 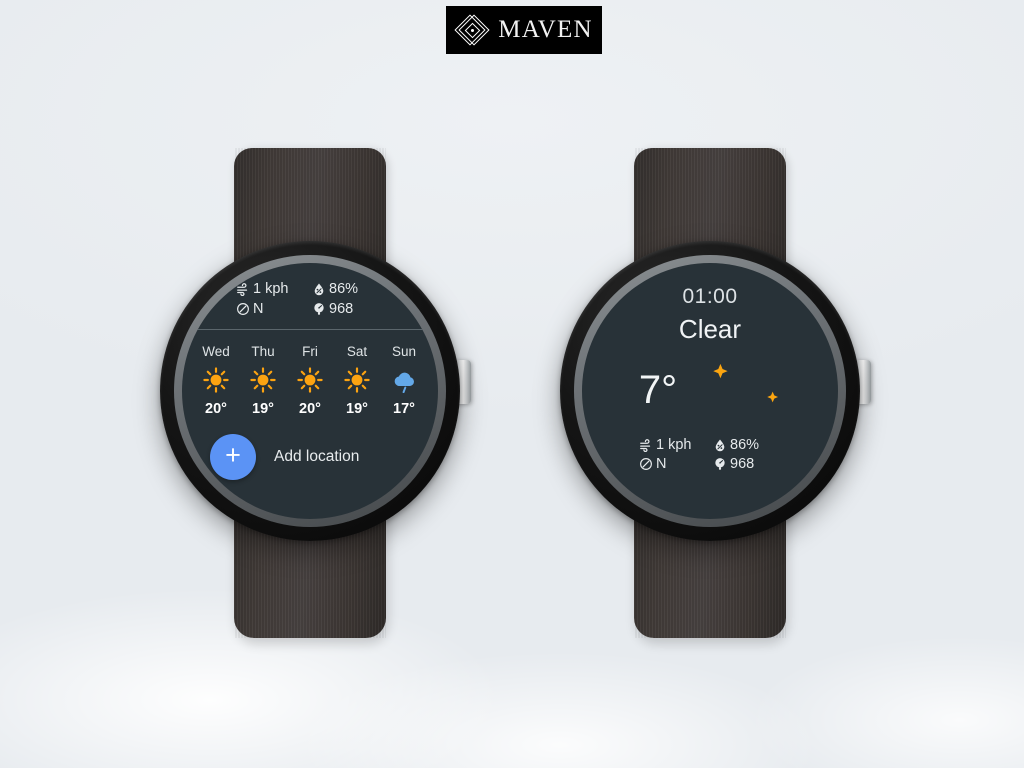 I want to click on watch-case: 01:00 Clear 7° 1 kph 86% N 968, so click(x=710, y=391).